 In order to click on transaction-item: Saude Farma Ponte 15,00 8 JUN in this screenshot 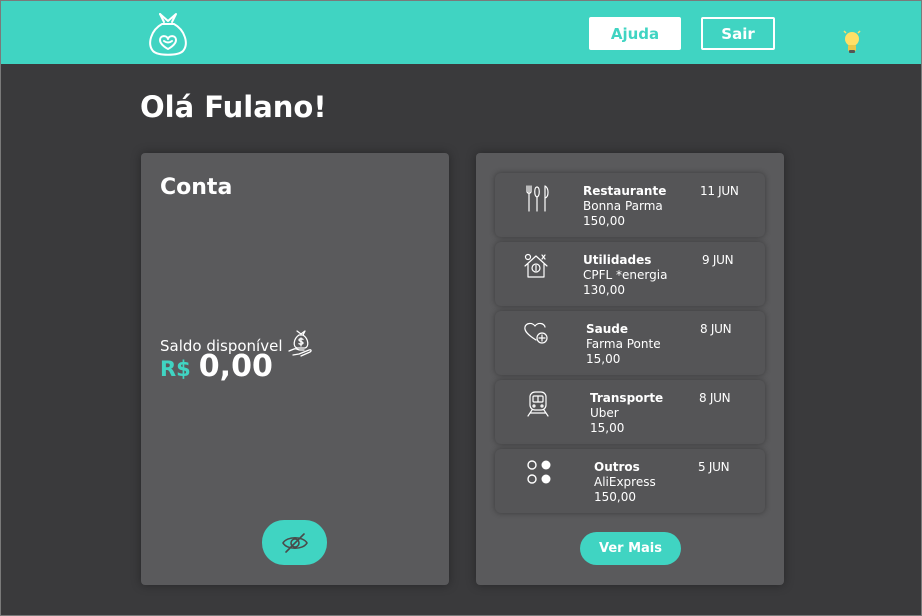, I will do `click(630, 343)`.